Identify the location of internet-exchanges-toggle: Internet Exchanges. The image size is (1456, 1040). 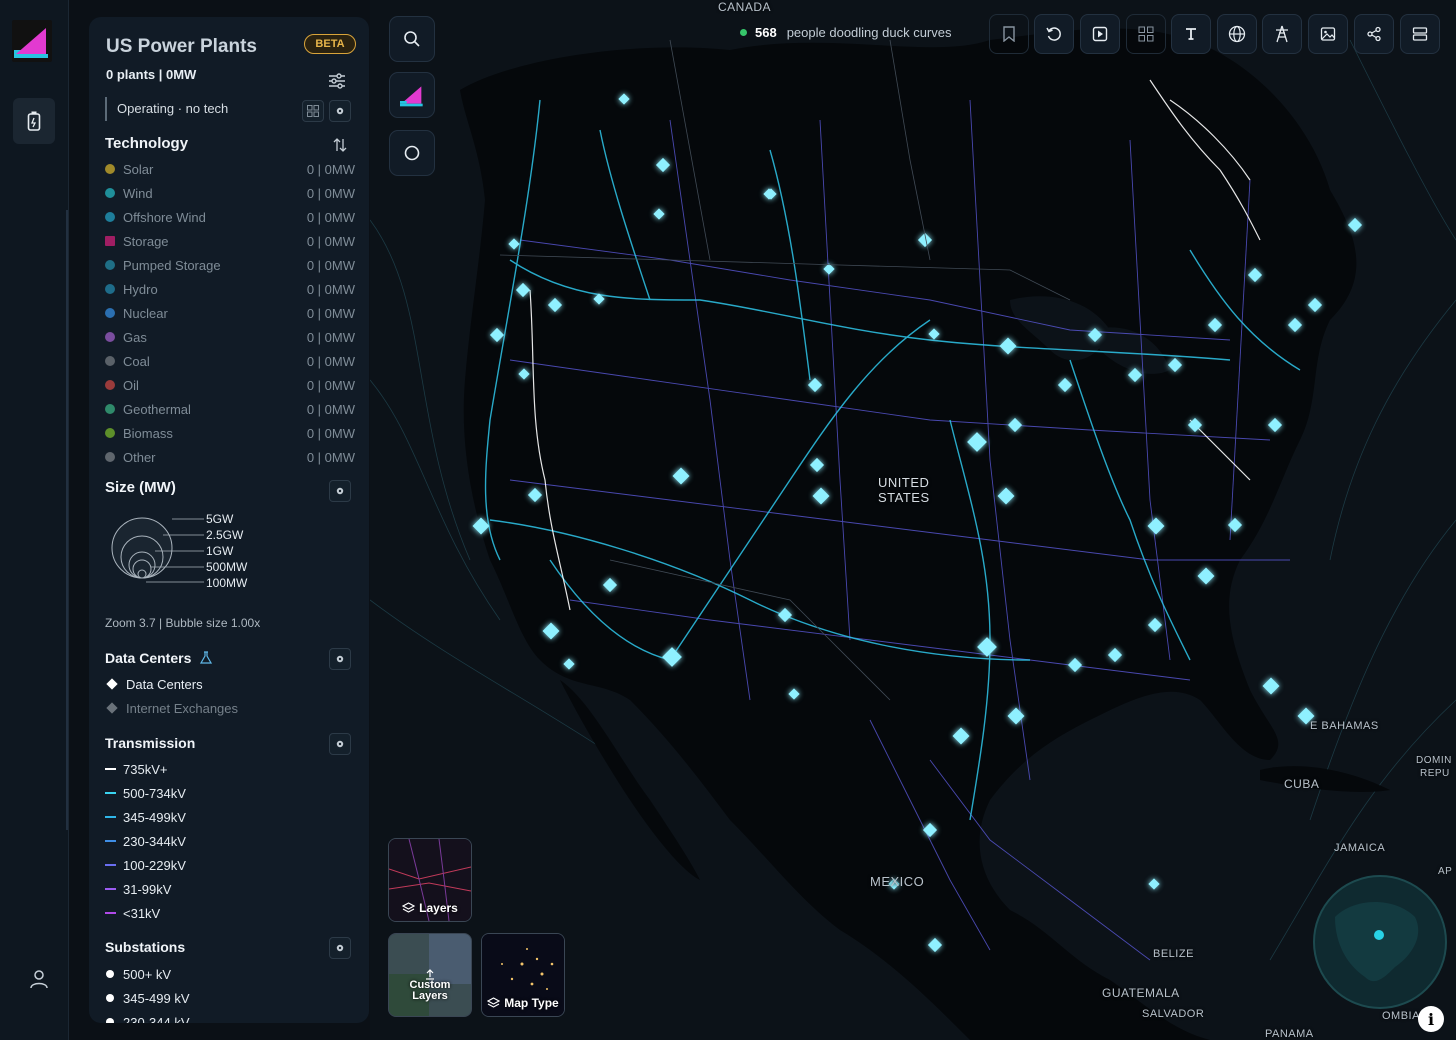
(171, 708).